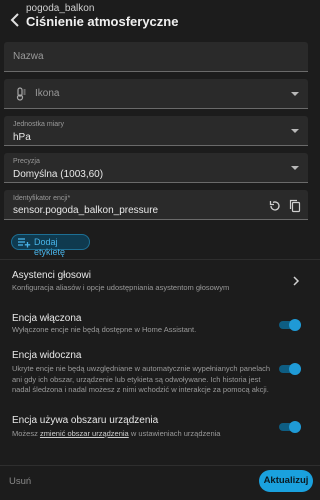  Describe the element at coordinates (51, 275) in the screenshot. I see `voice-assistants-title: Asystenci głosowi` at that location.